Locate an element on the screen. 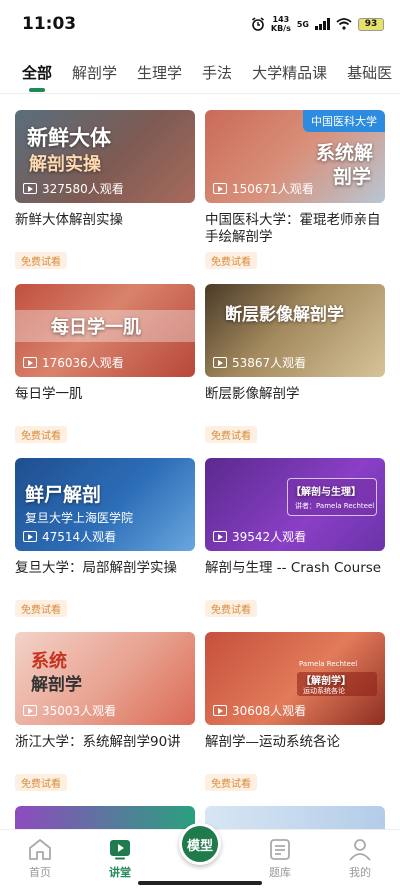  view-count-text: 53867人观看 is located at coordinates (269, 363).